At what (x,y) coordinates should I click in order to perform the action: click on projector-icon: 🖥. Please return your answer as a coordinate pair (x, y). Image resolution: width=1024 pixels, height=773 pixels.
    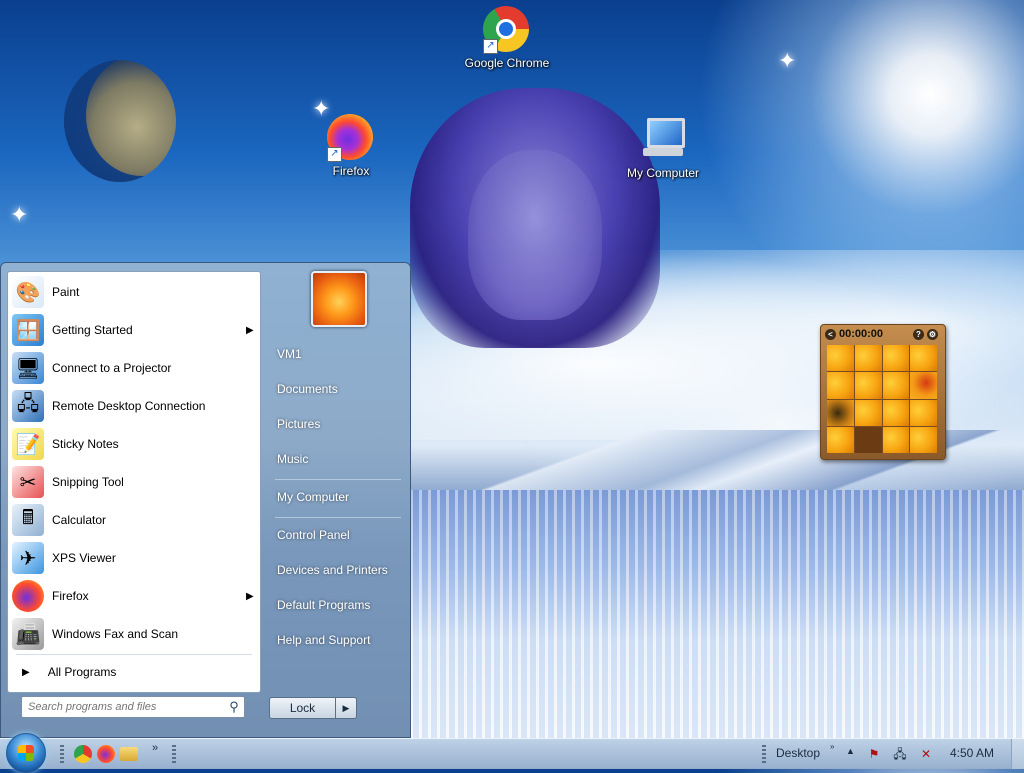
    Looking at the image, I should click on (28, 368).